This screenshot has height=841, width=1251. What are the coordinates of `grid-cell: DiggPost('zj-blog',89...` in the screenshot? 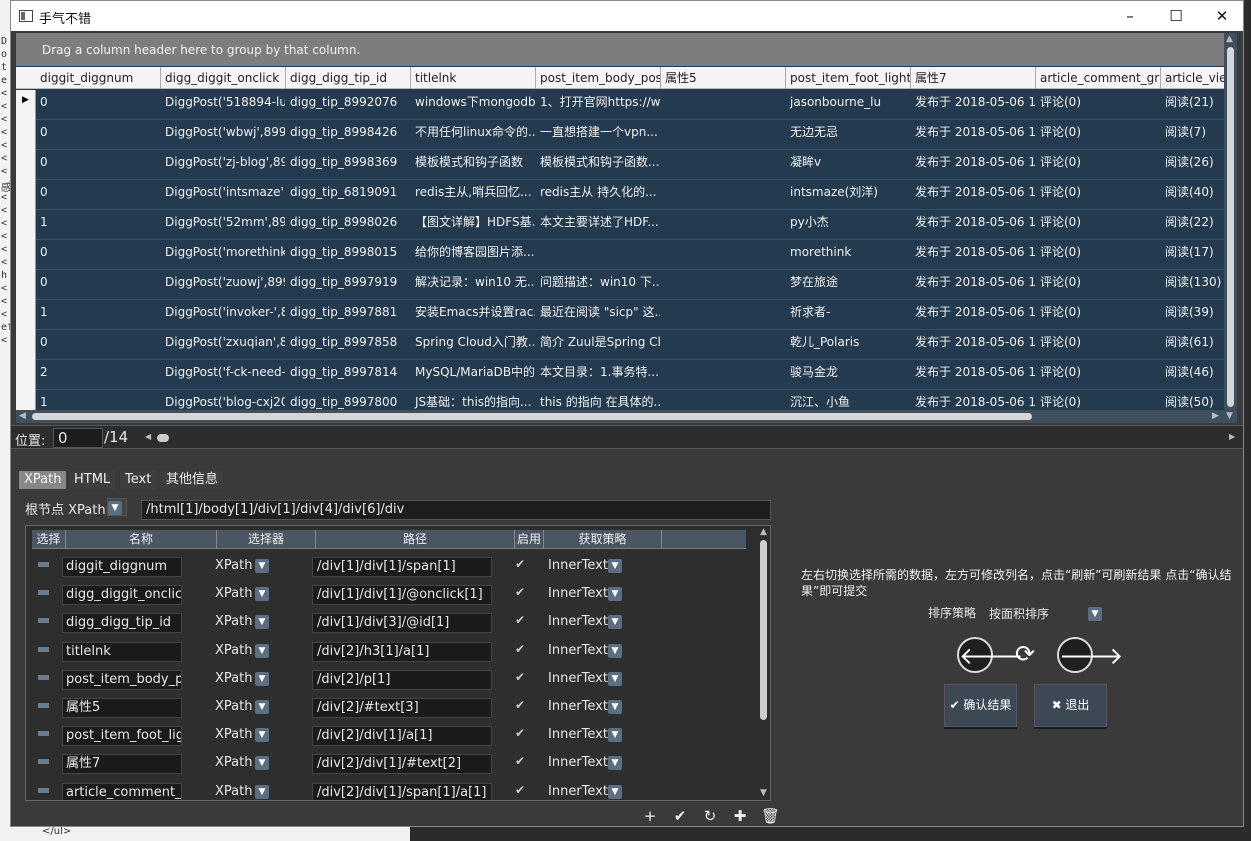 It's located at (223, 165).